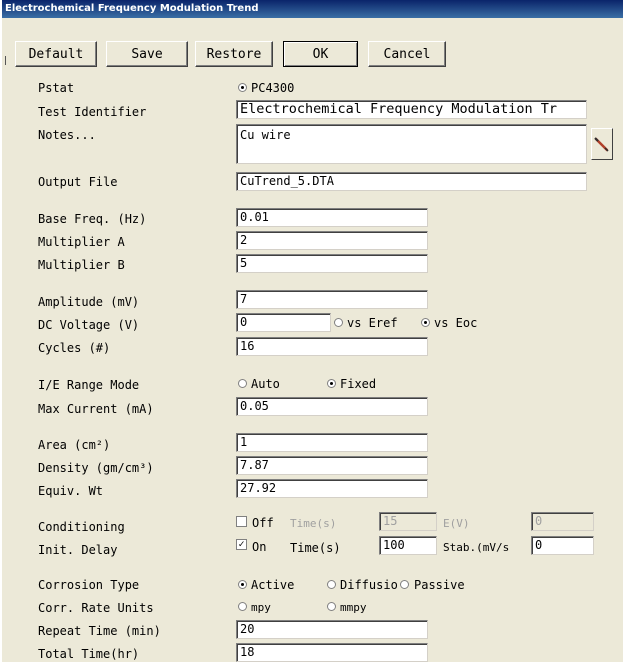 This screenshot has width=623, height=662. I want to click on init-delay-check-label: On, so click(259, 547).